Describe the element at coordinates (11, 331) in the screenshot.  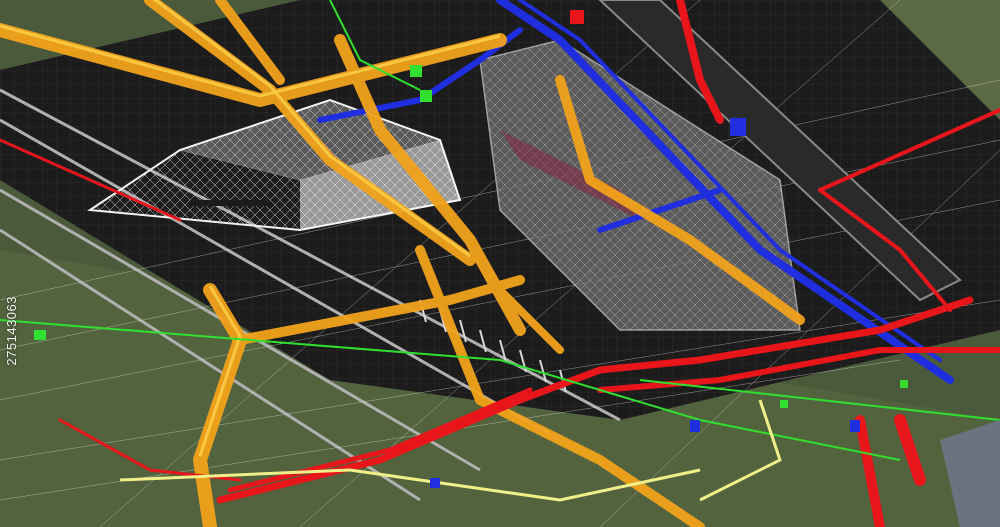
I see `stock-id-watermark: 275143063` at that location.